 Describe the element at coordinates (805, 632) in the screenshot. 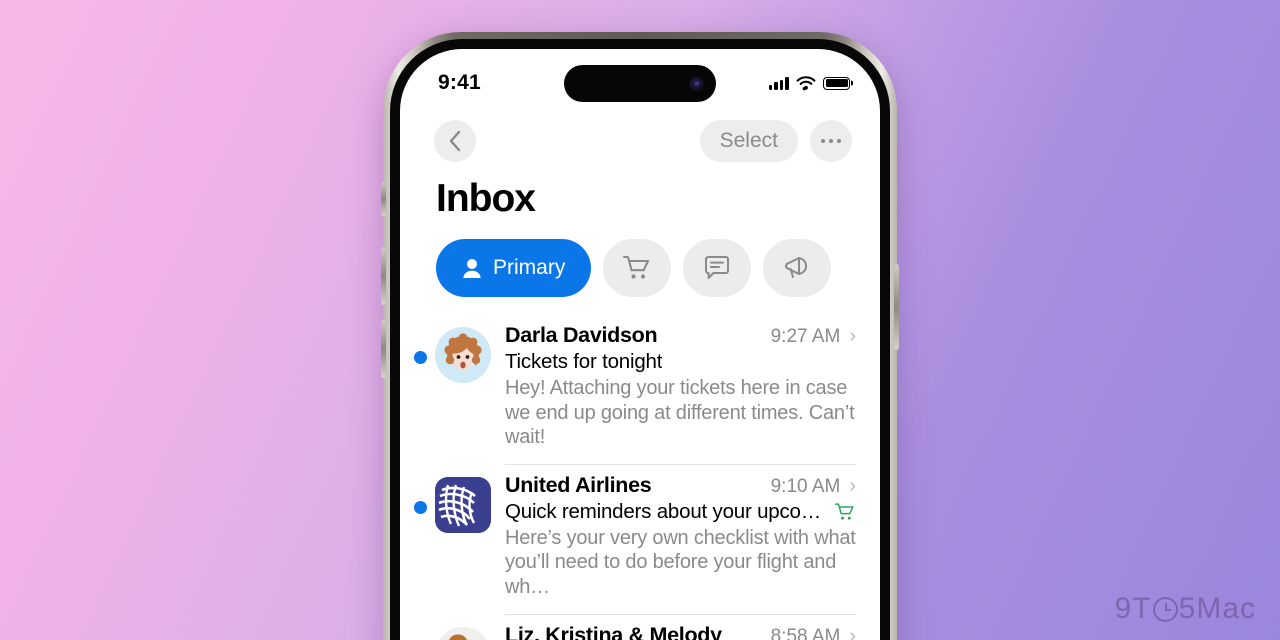

I see `mail-time: 8:58 AM` at that location.